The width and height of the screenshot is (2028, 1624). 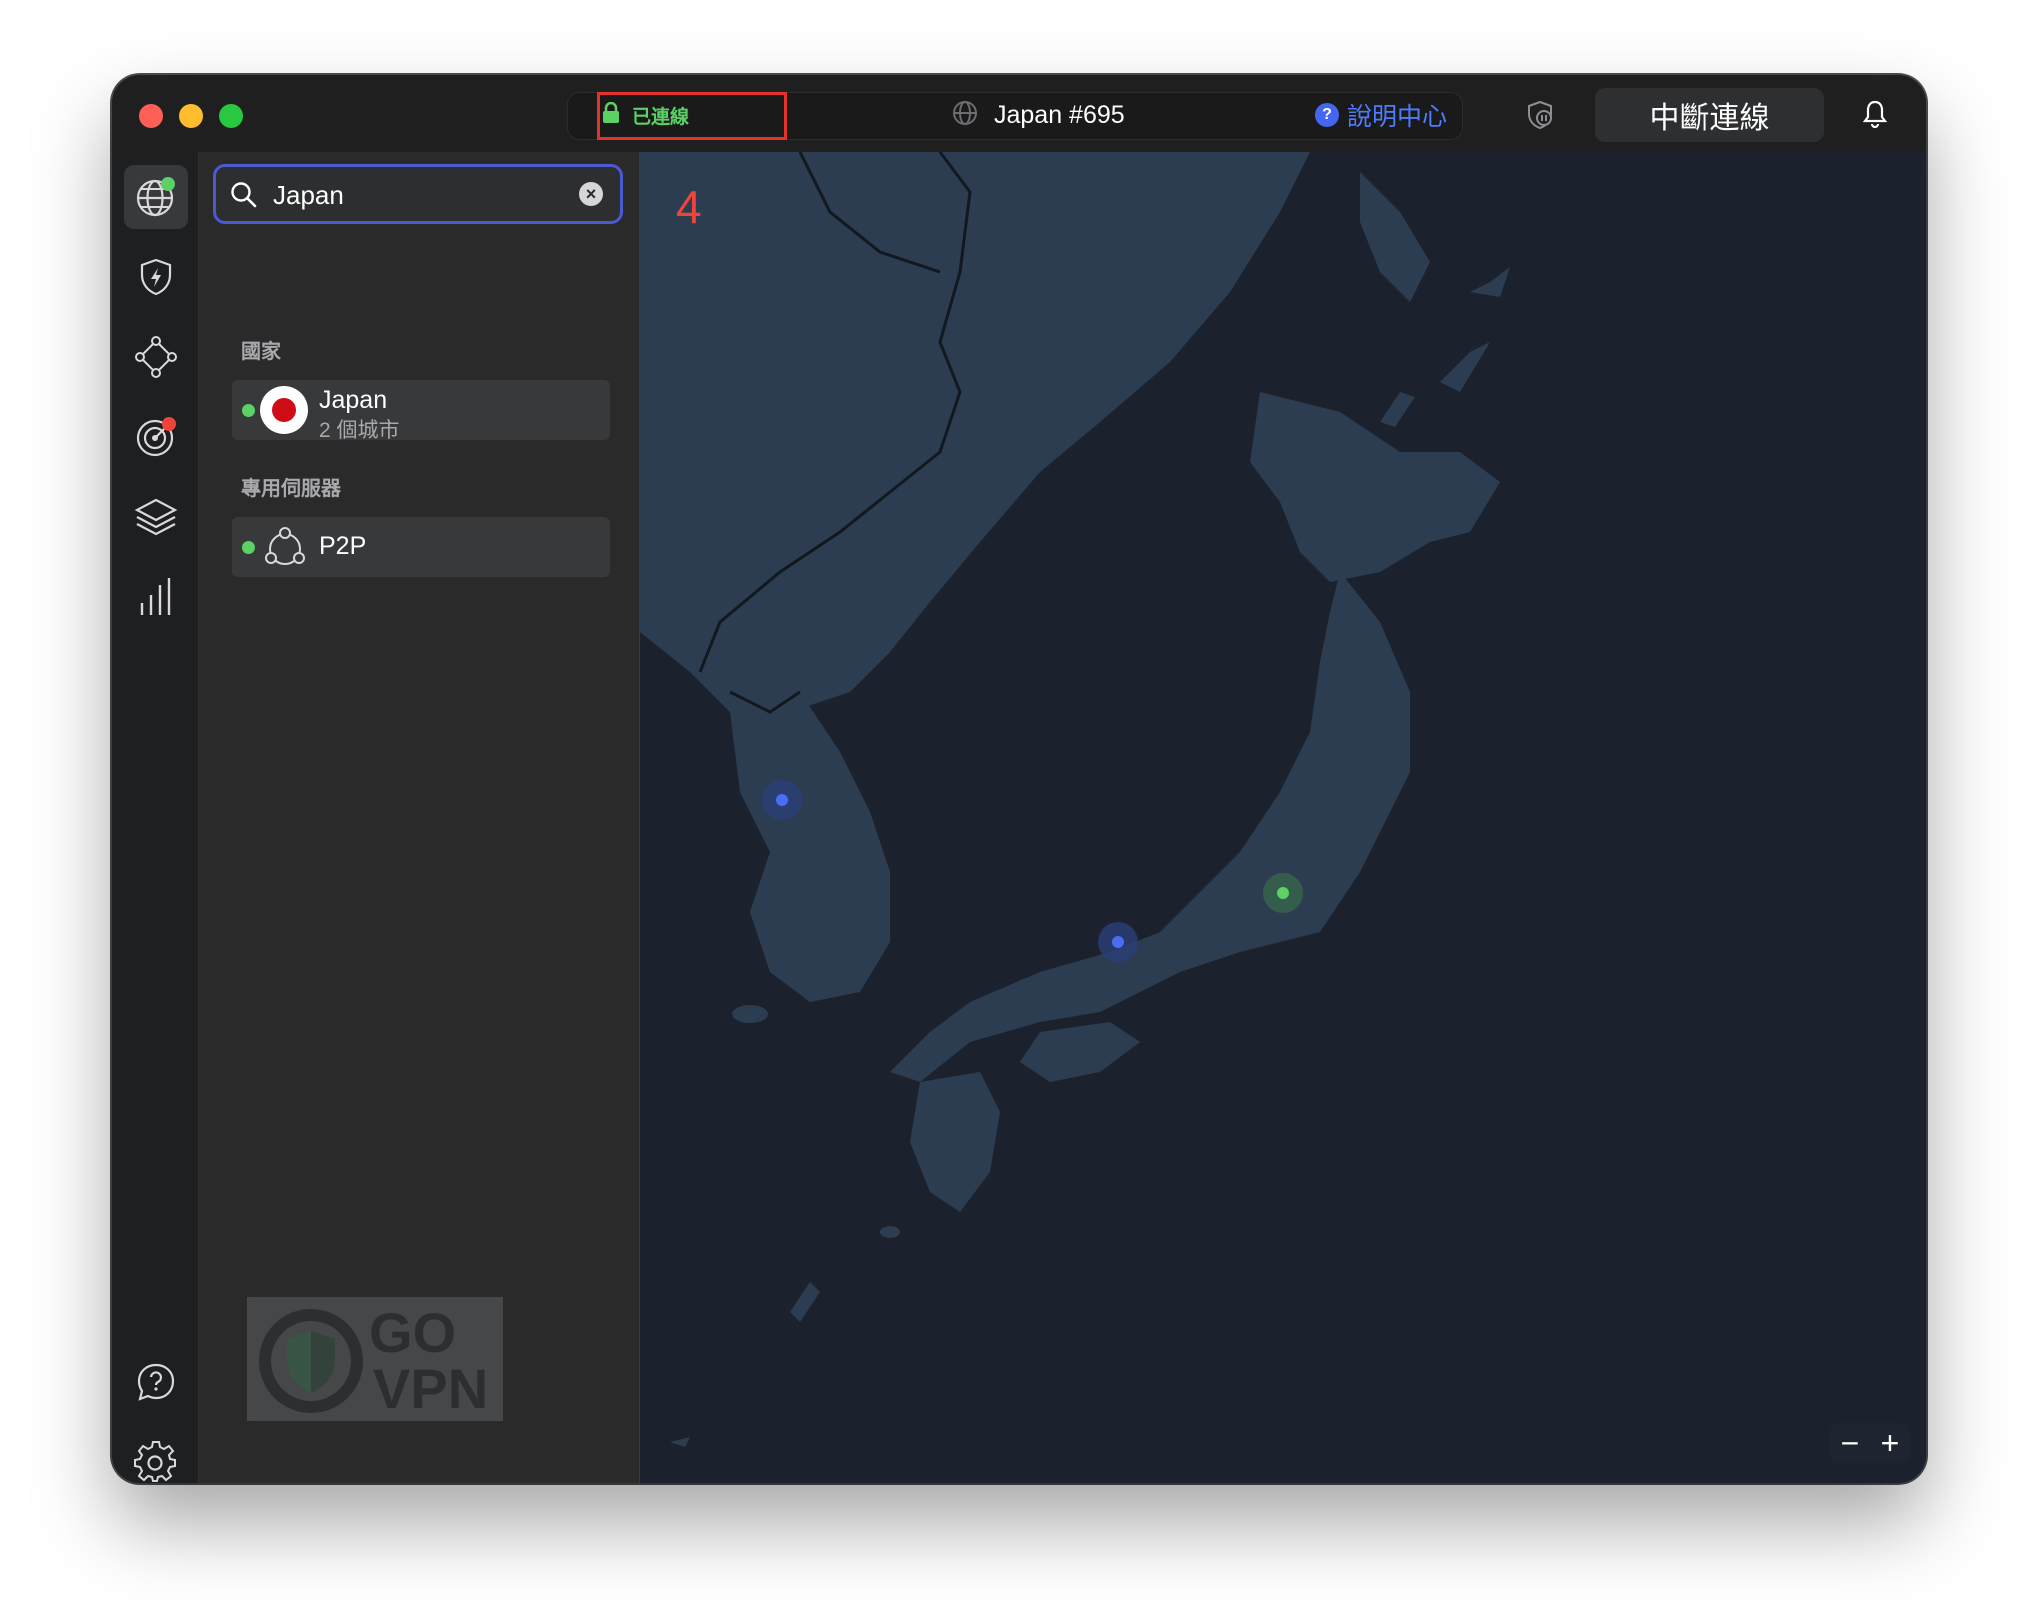 I want to click on nav-countries, so click(x=156, y=197).